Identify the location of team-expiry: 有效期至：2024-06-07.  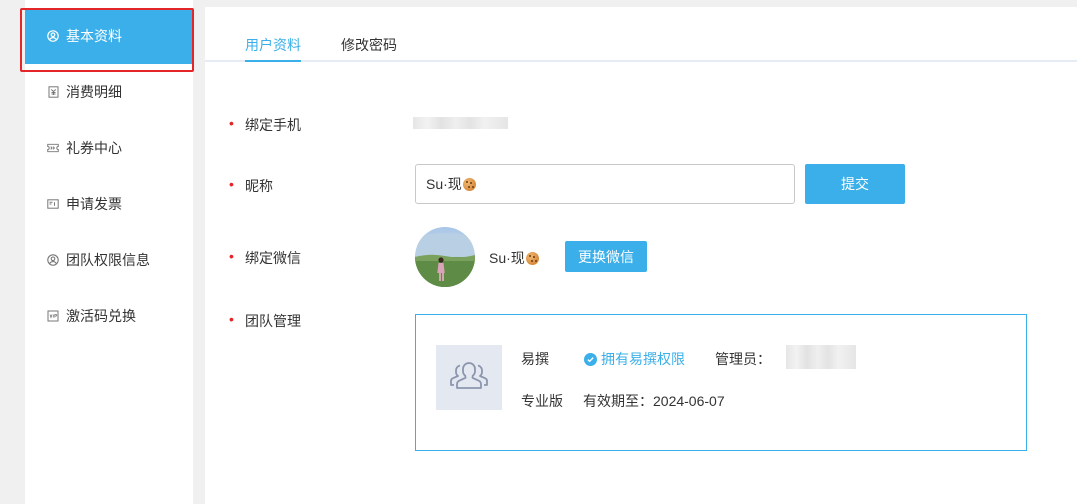
(654, 401).